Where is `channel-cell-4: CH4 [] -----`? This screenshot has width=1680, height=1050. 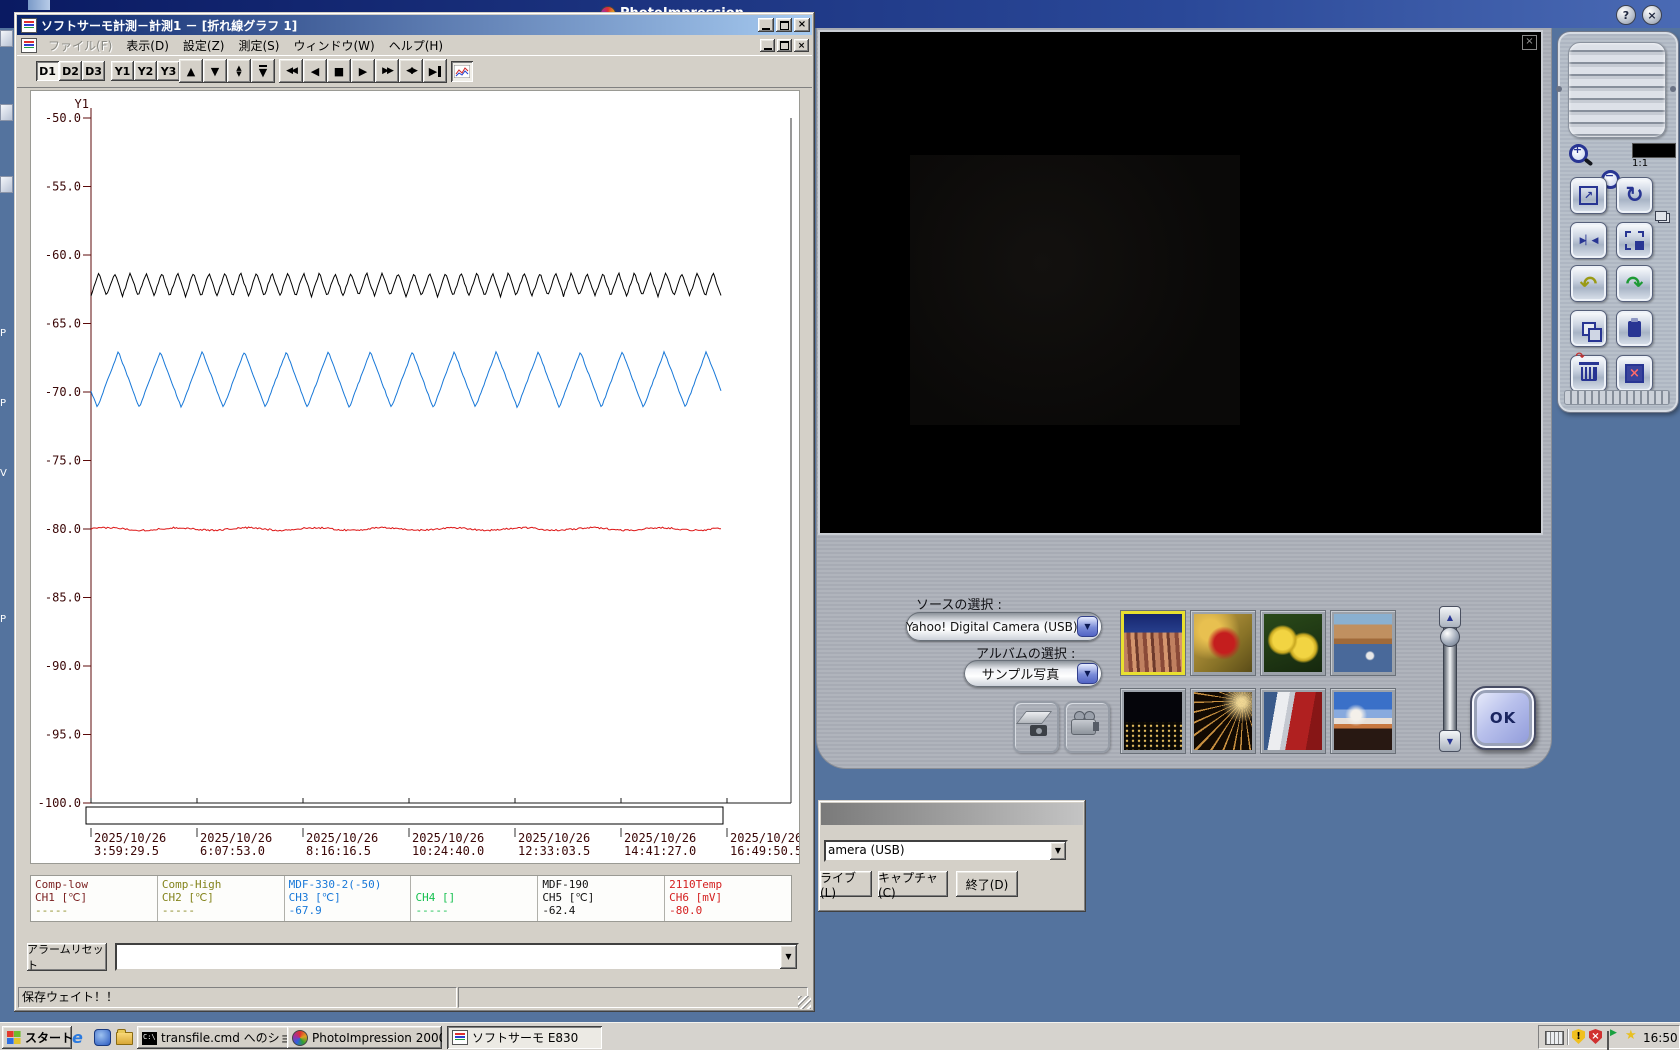 channel-cell-4: CH4 [] ----- is located at coordinates (475, 898).